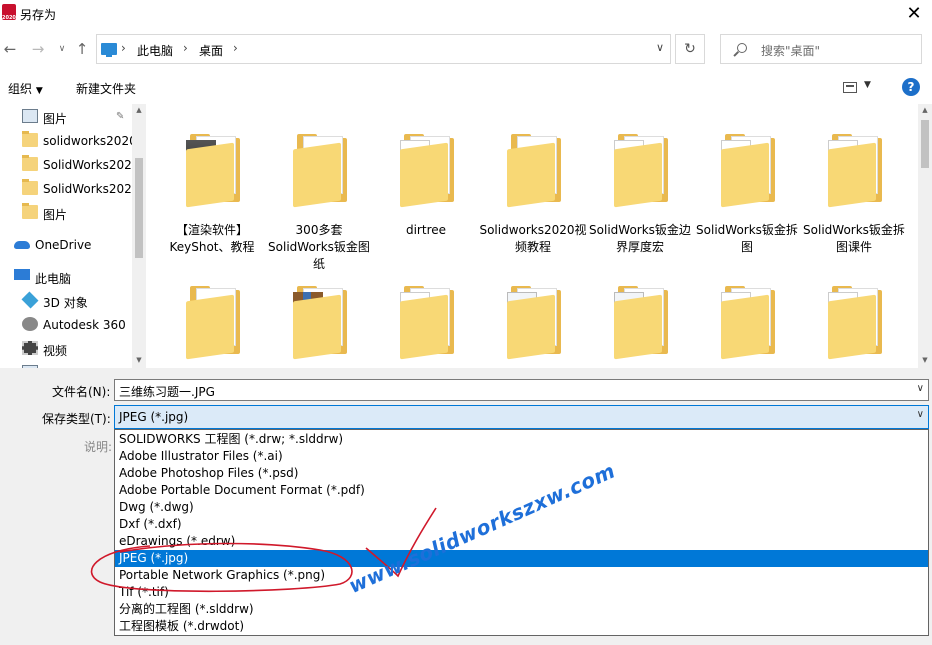 The width and height of the screenshot is (932, 645). I want to click on command-toolbar: 组织 ▼ 新建文件夹 ▼, so click(466, 87).